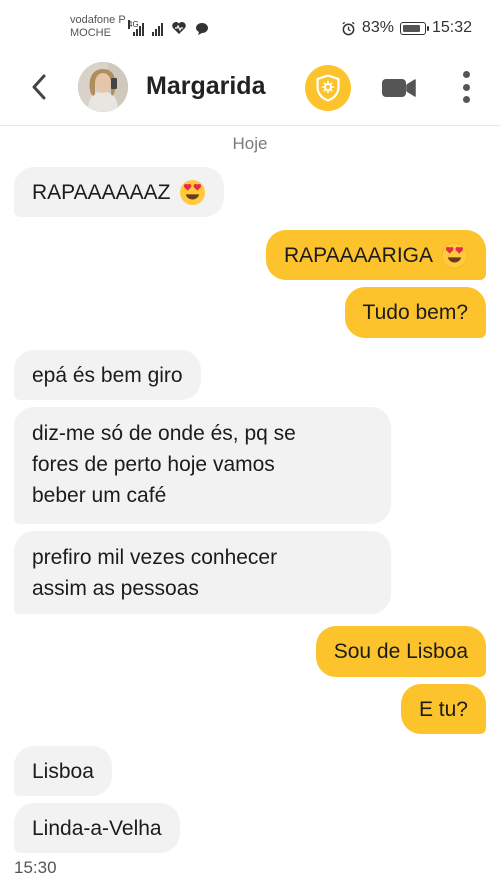 The image size is (500, 880). Describe the element at coordinates (205, 86) in the screenshot. I see `contact-name: Margarida` at that location.